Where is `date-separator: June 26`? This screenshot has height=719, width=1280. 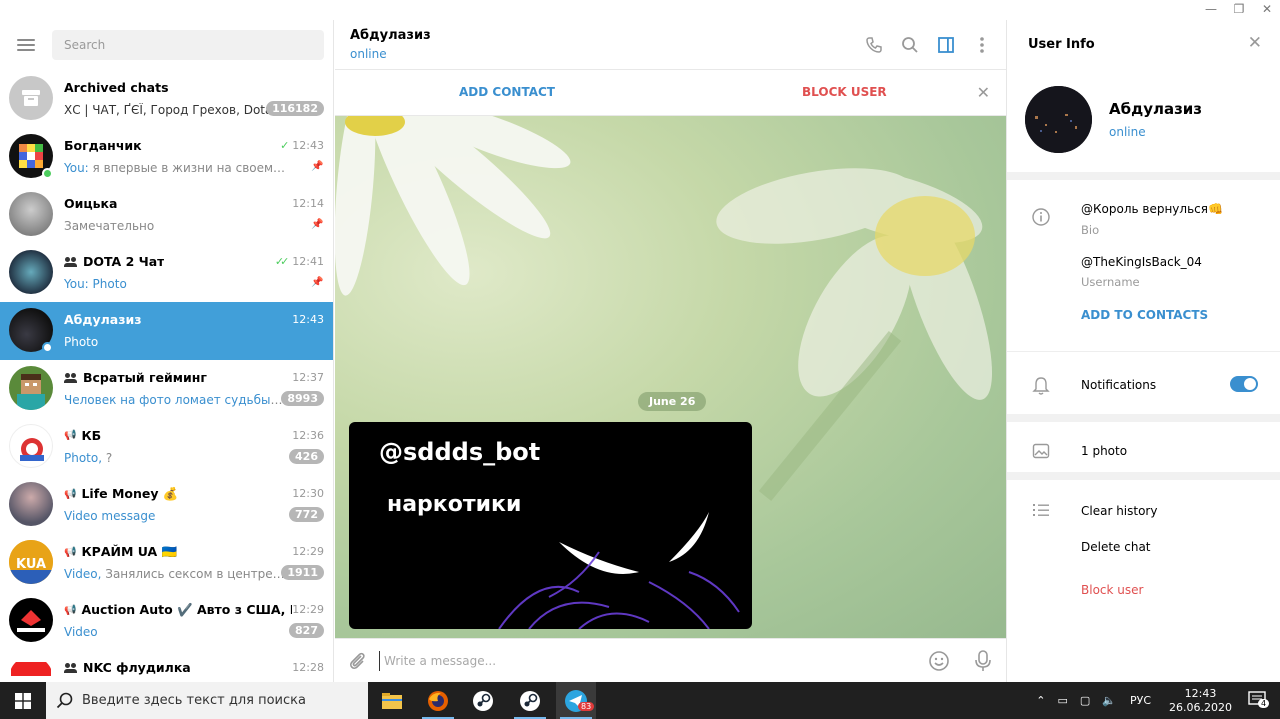 date-separator: June 26 is located at coordinates (672, 401).